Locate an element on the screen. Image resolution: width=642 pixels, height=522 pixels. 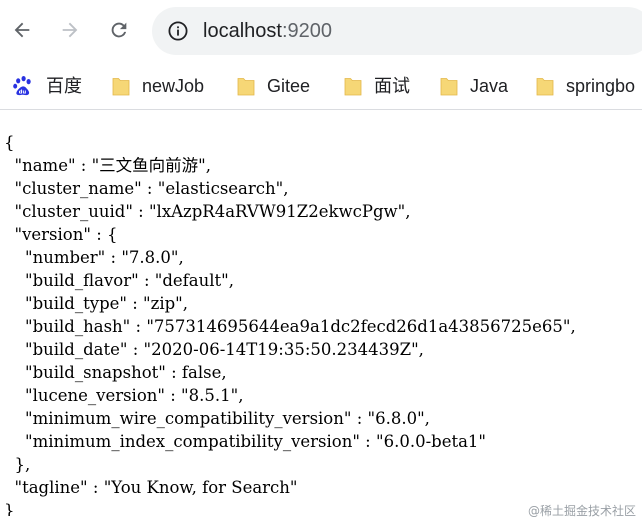
json-line: "tagline" : "You Know, for Search" is located at coordinates (151, 487).